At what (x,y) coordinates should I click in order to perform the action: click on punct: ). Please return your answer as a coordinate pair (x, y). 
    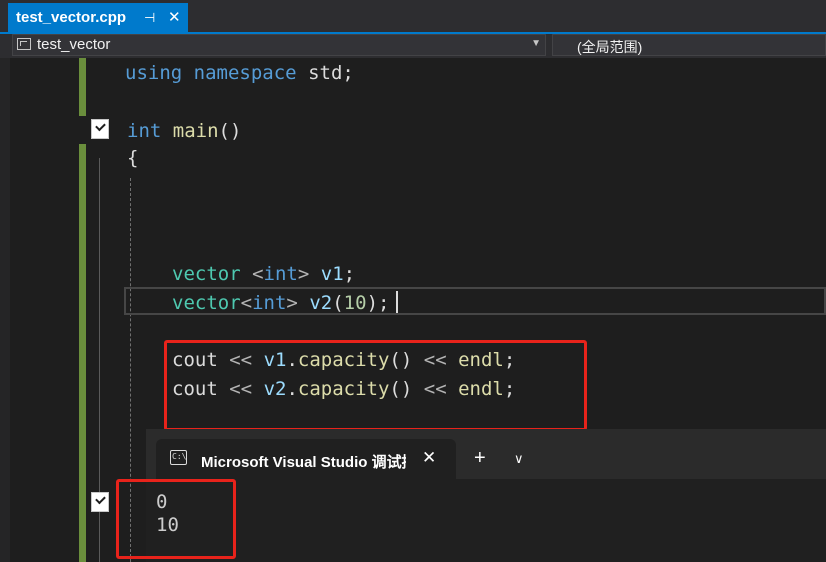
    Looking at the image, I should click on (372, 303).